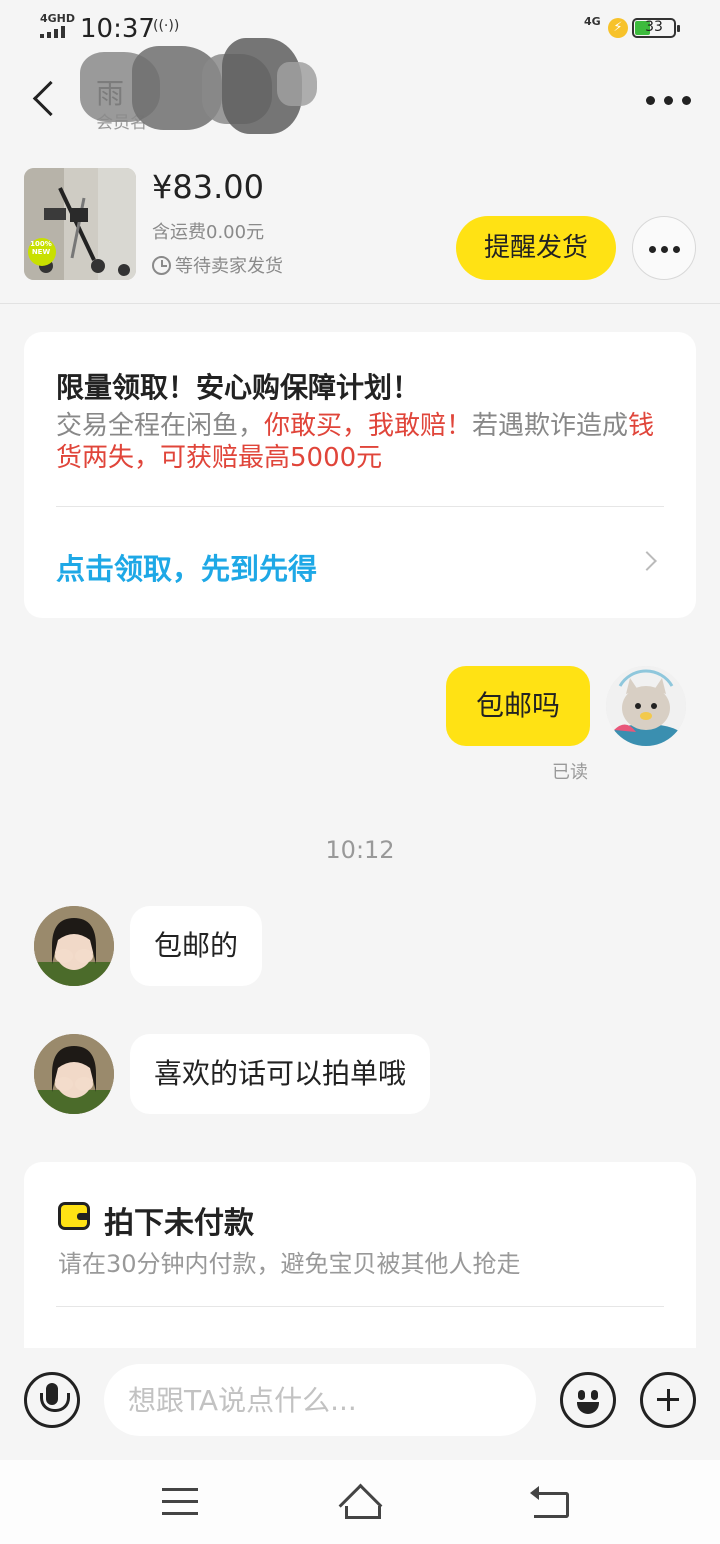  What do you see at coordinates (570, 772) in the screenshot?
I see `read-receipt: 已读` at bounding box center [570, 772].